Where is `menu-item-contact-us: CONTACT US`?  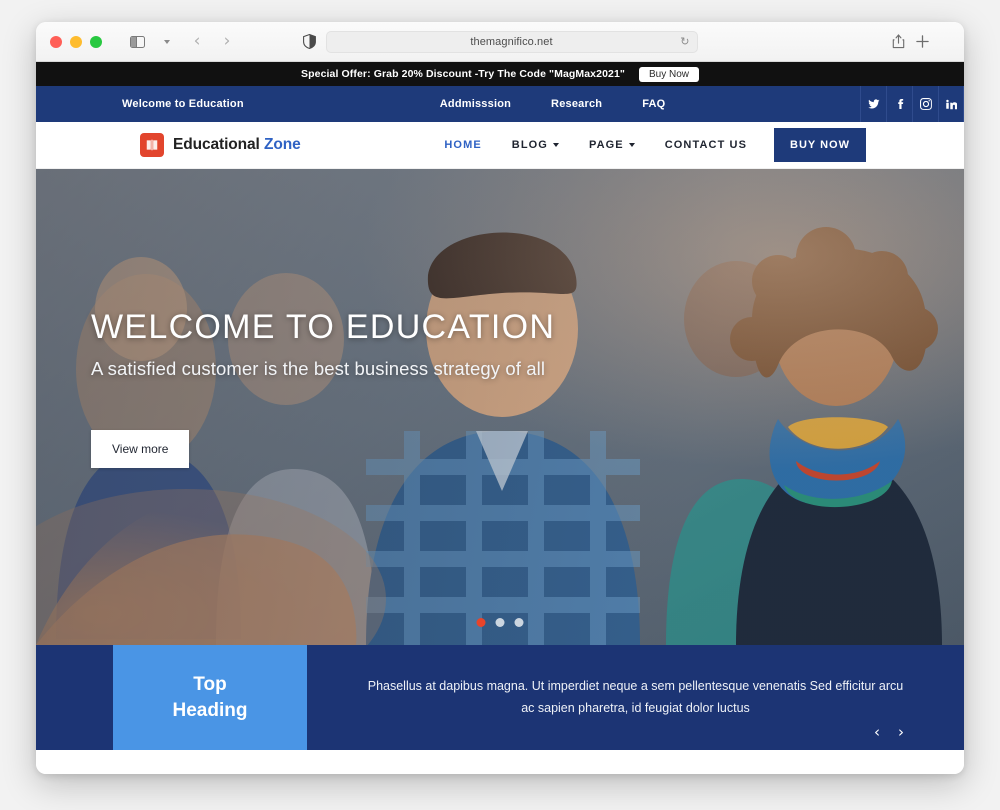
menu-item-contact-us: CONTACT US is located at coordinates (706, 145).